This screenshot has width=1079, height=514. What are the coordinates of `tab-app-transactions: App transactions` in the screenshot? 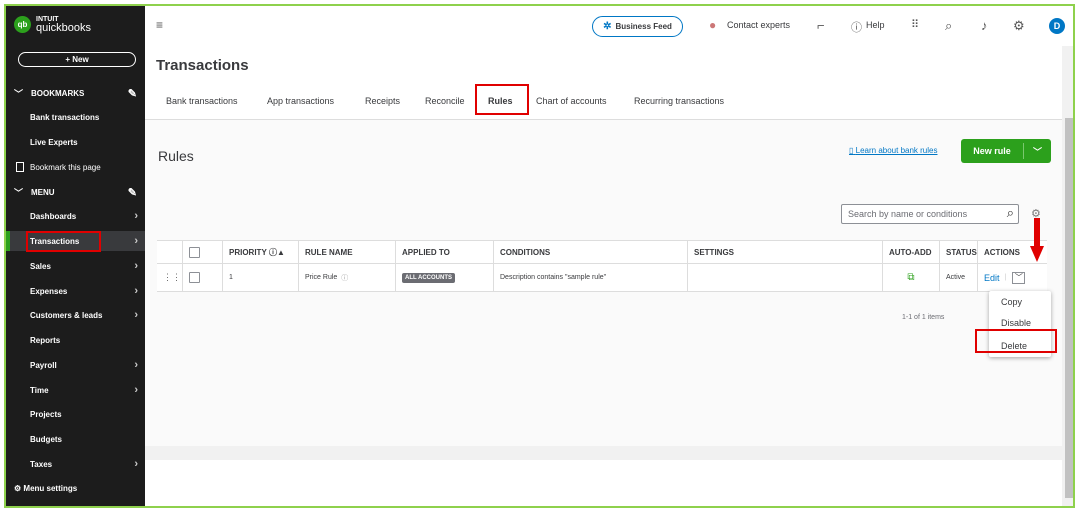 It's located at (300, 101).